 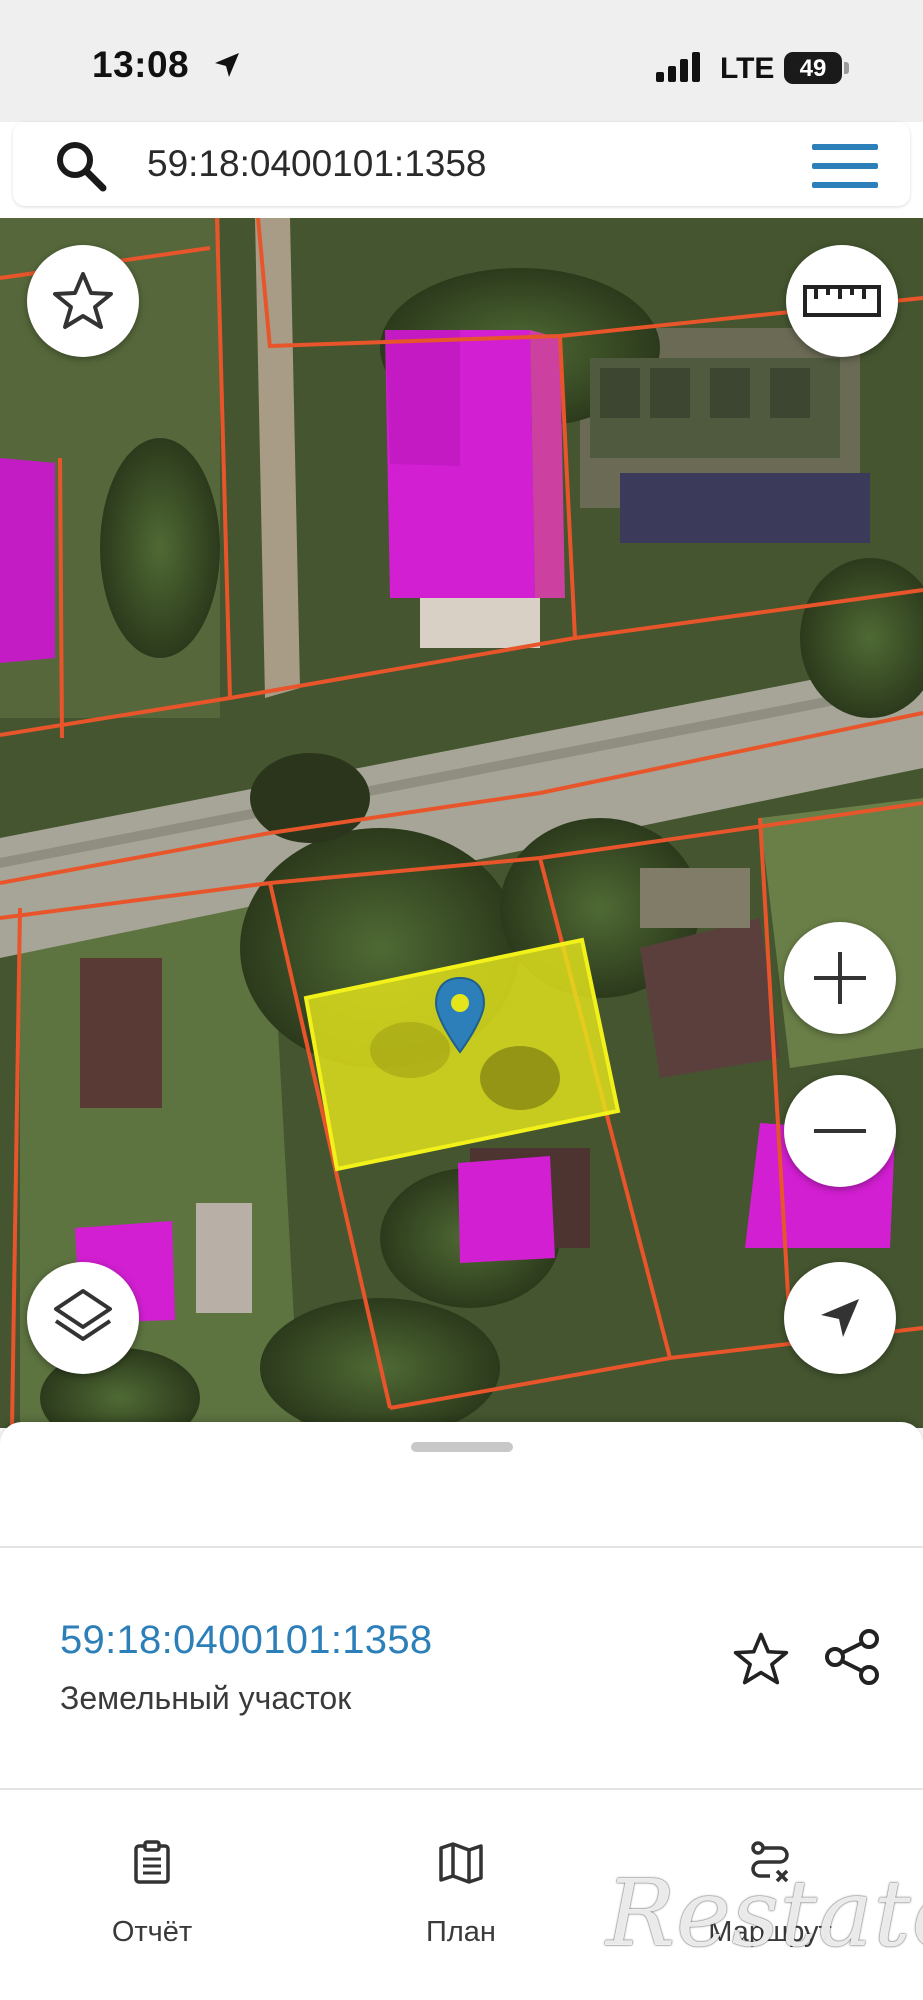 I want to click on search-icon, so click(x=81, y=166).